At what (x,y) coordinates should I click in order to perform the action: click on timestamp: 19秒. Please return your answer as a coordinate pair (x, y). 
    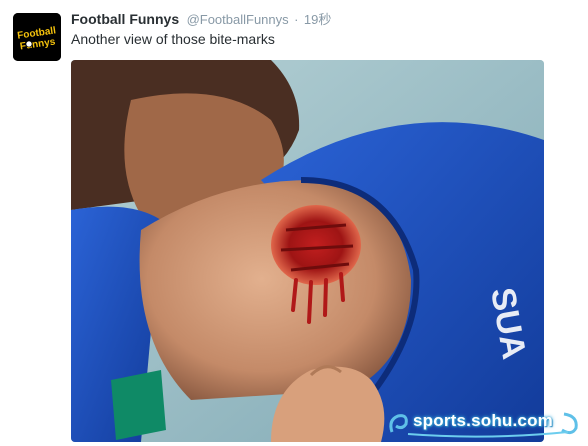
    Looking at the image, I should click on (317, 19).